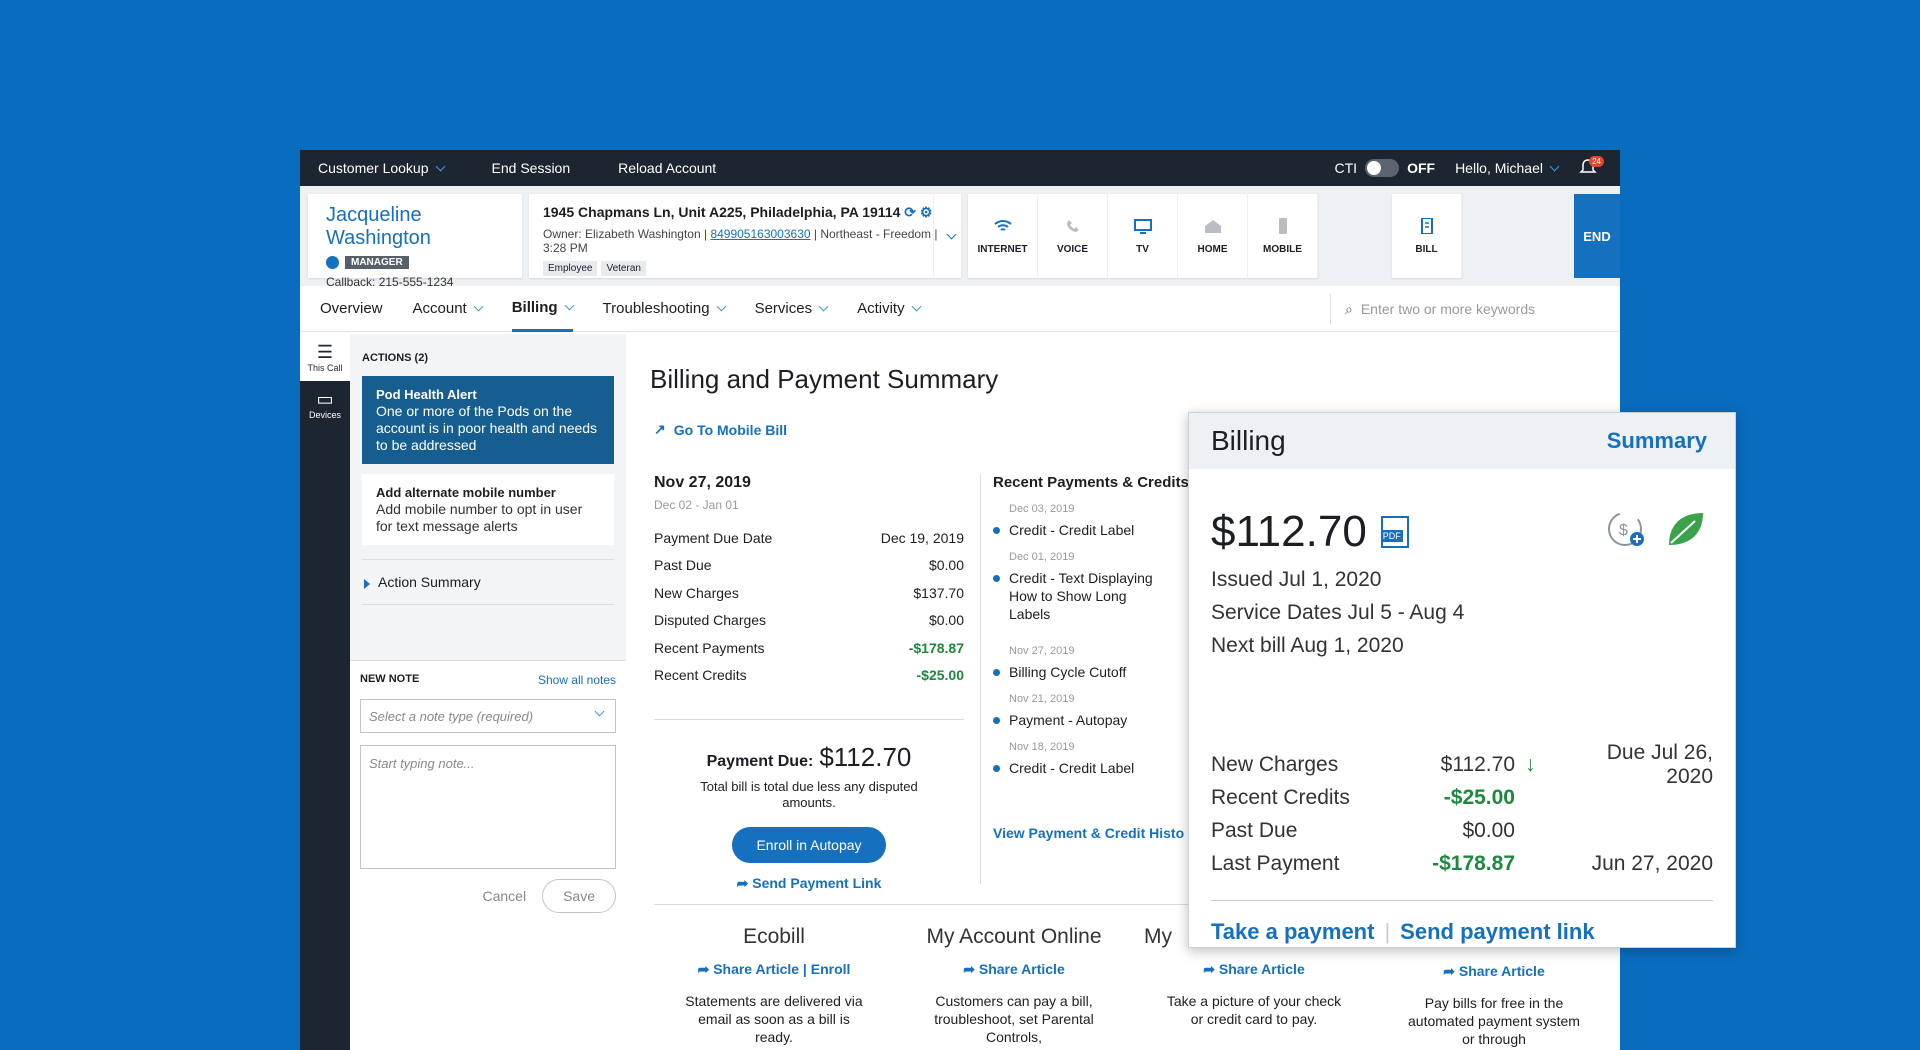 The image size is (1920, 1050). Describe the element at coordinates (1685, 529) in the screenshot. I see `leaf-icon` at that location.